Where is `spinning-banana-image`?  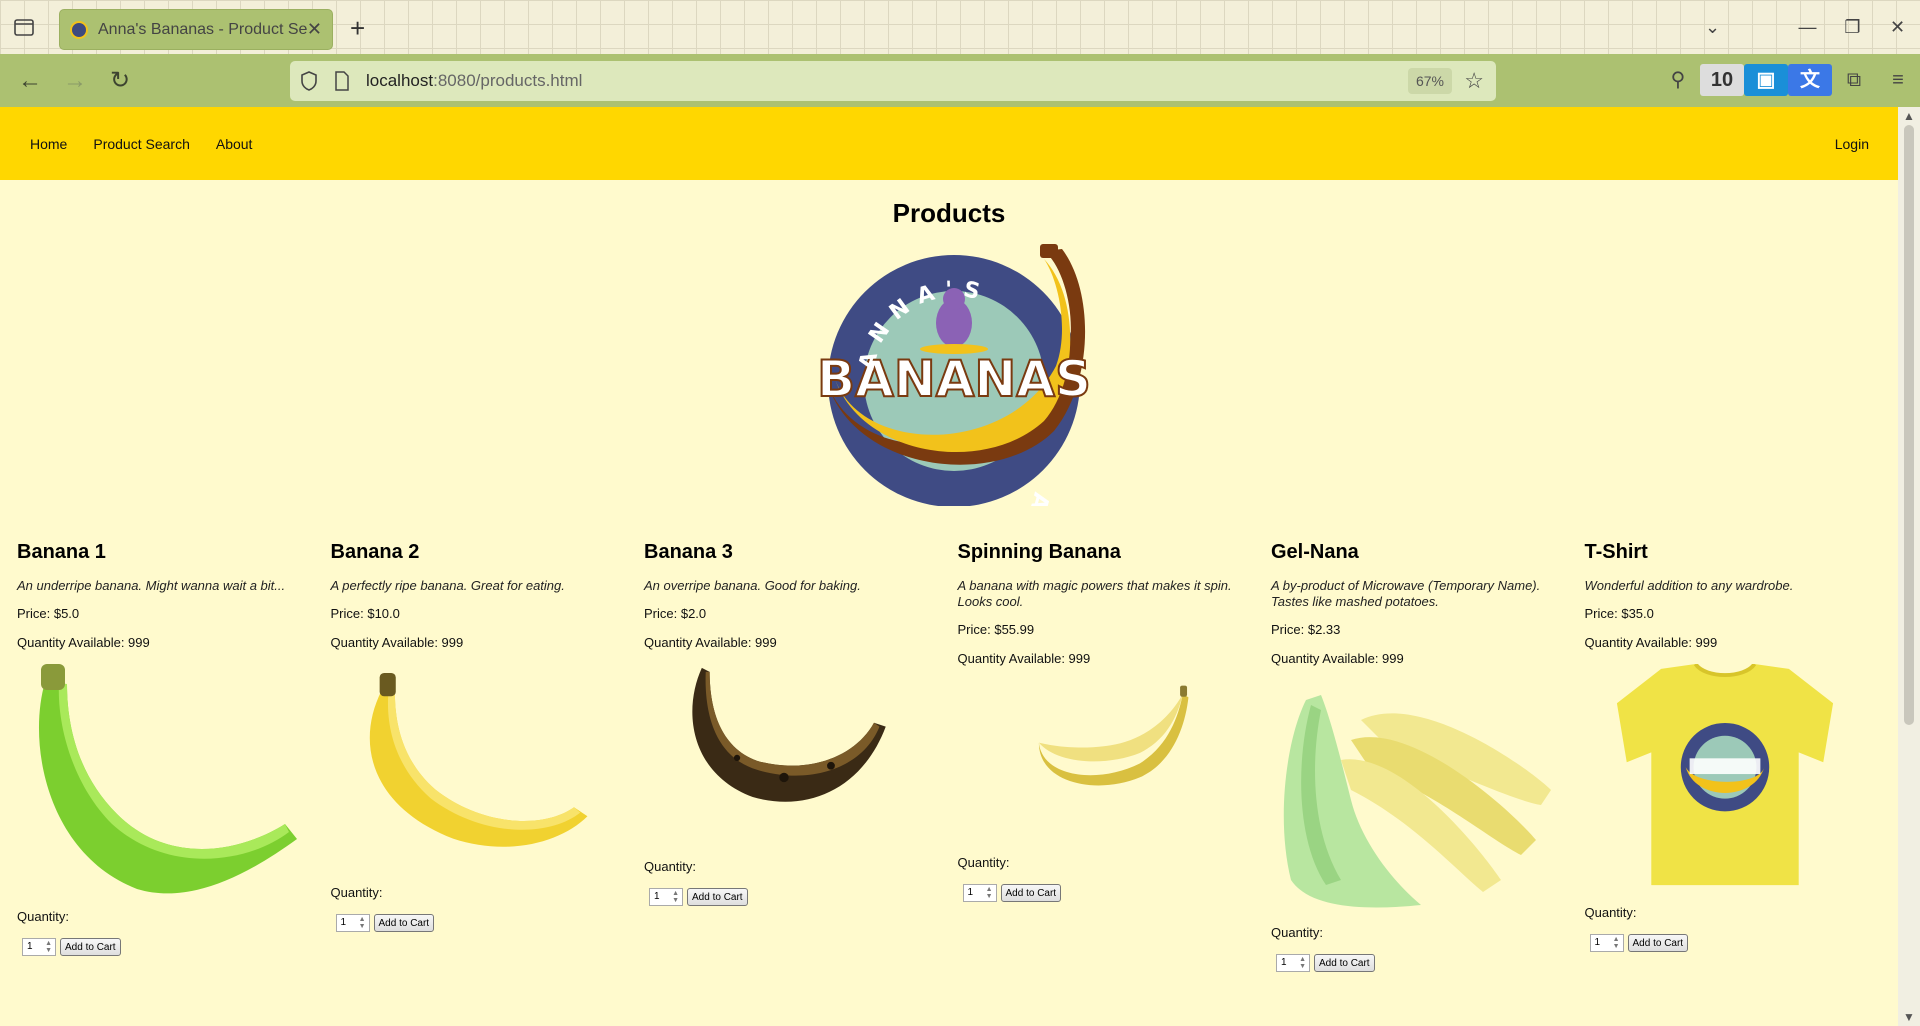 spinning-banana-image is located at coordinates (1113, 735).